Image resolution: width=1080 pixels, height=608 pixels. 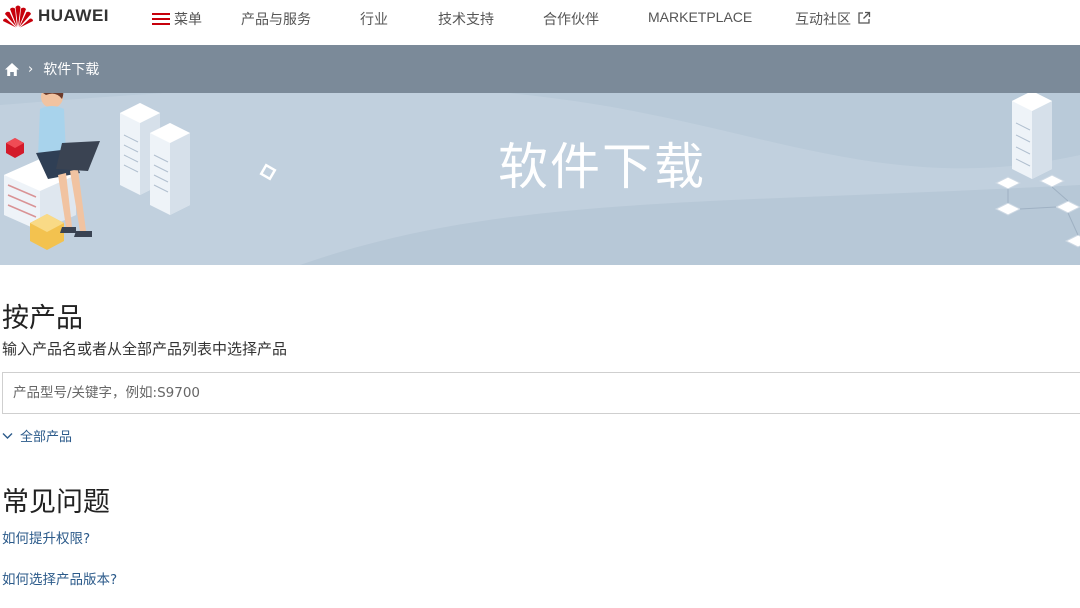 What do you see at coordinates (56, 502) in the screenshot?
I see `faq-title: 常见问题` at bounding box center [56, 502].